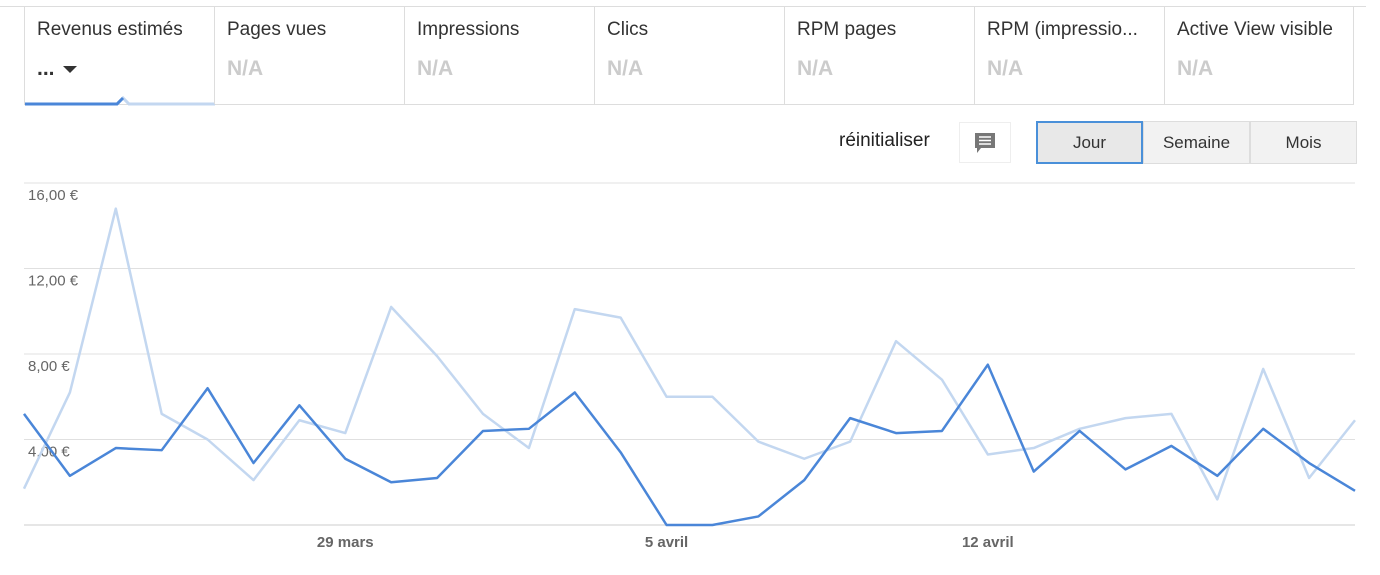 Image resolution: width=1380 pixels, height=575 pixels. I want to click on metric-label: Active View visible, so click(1255, 29).